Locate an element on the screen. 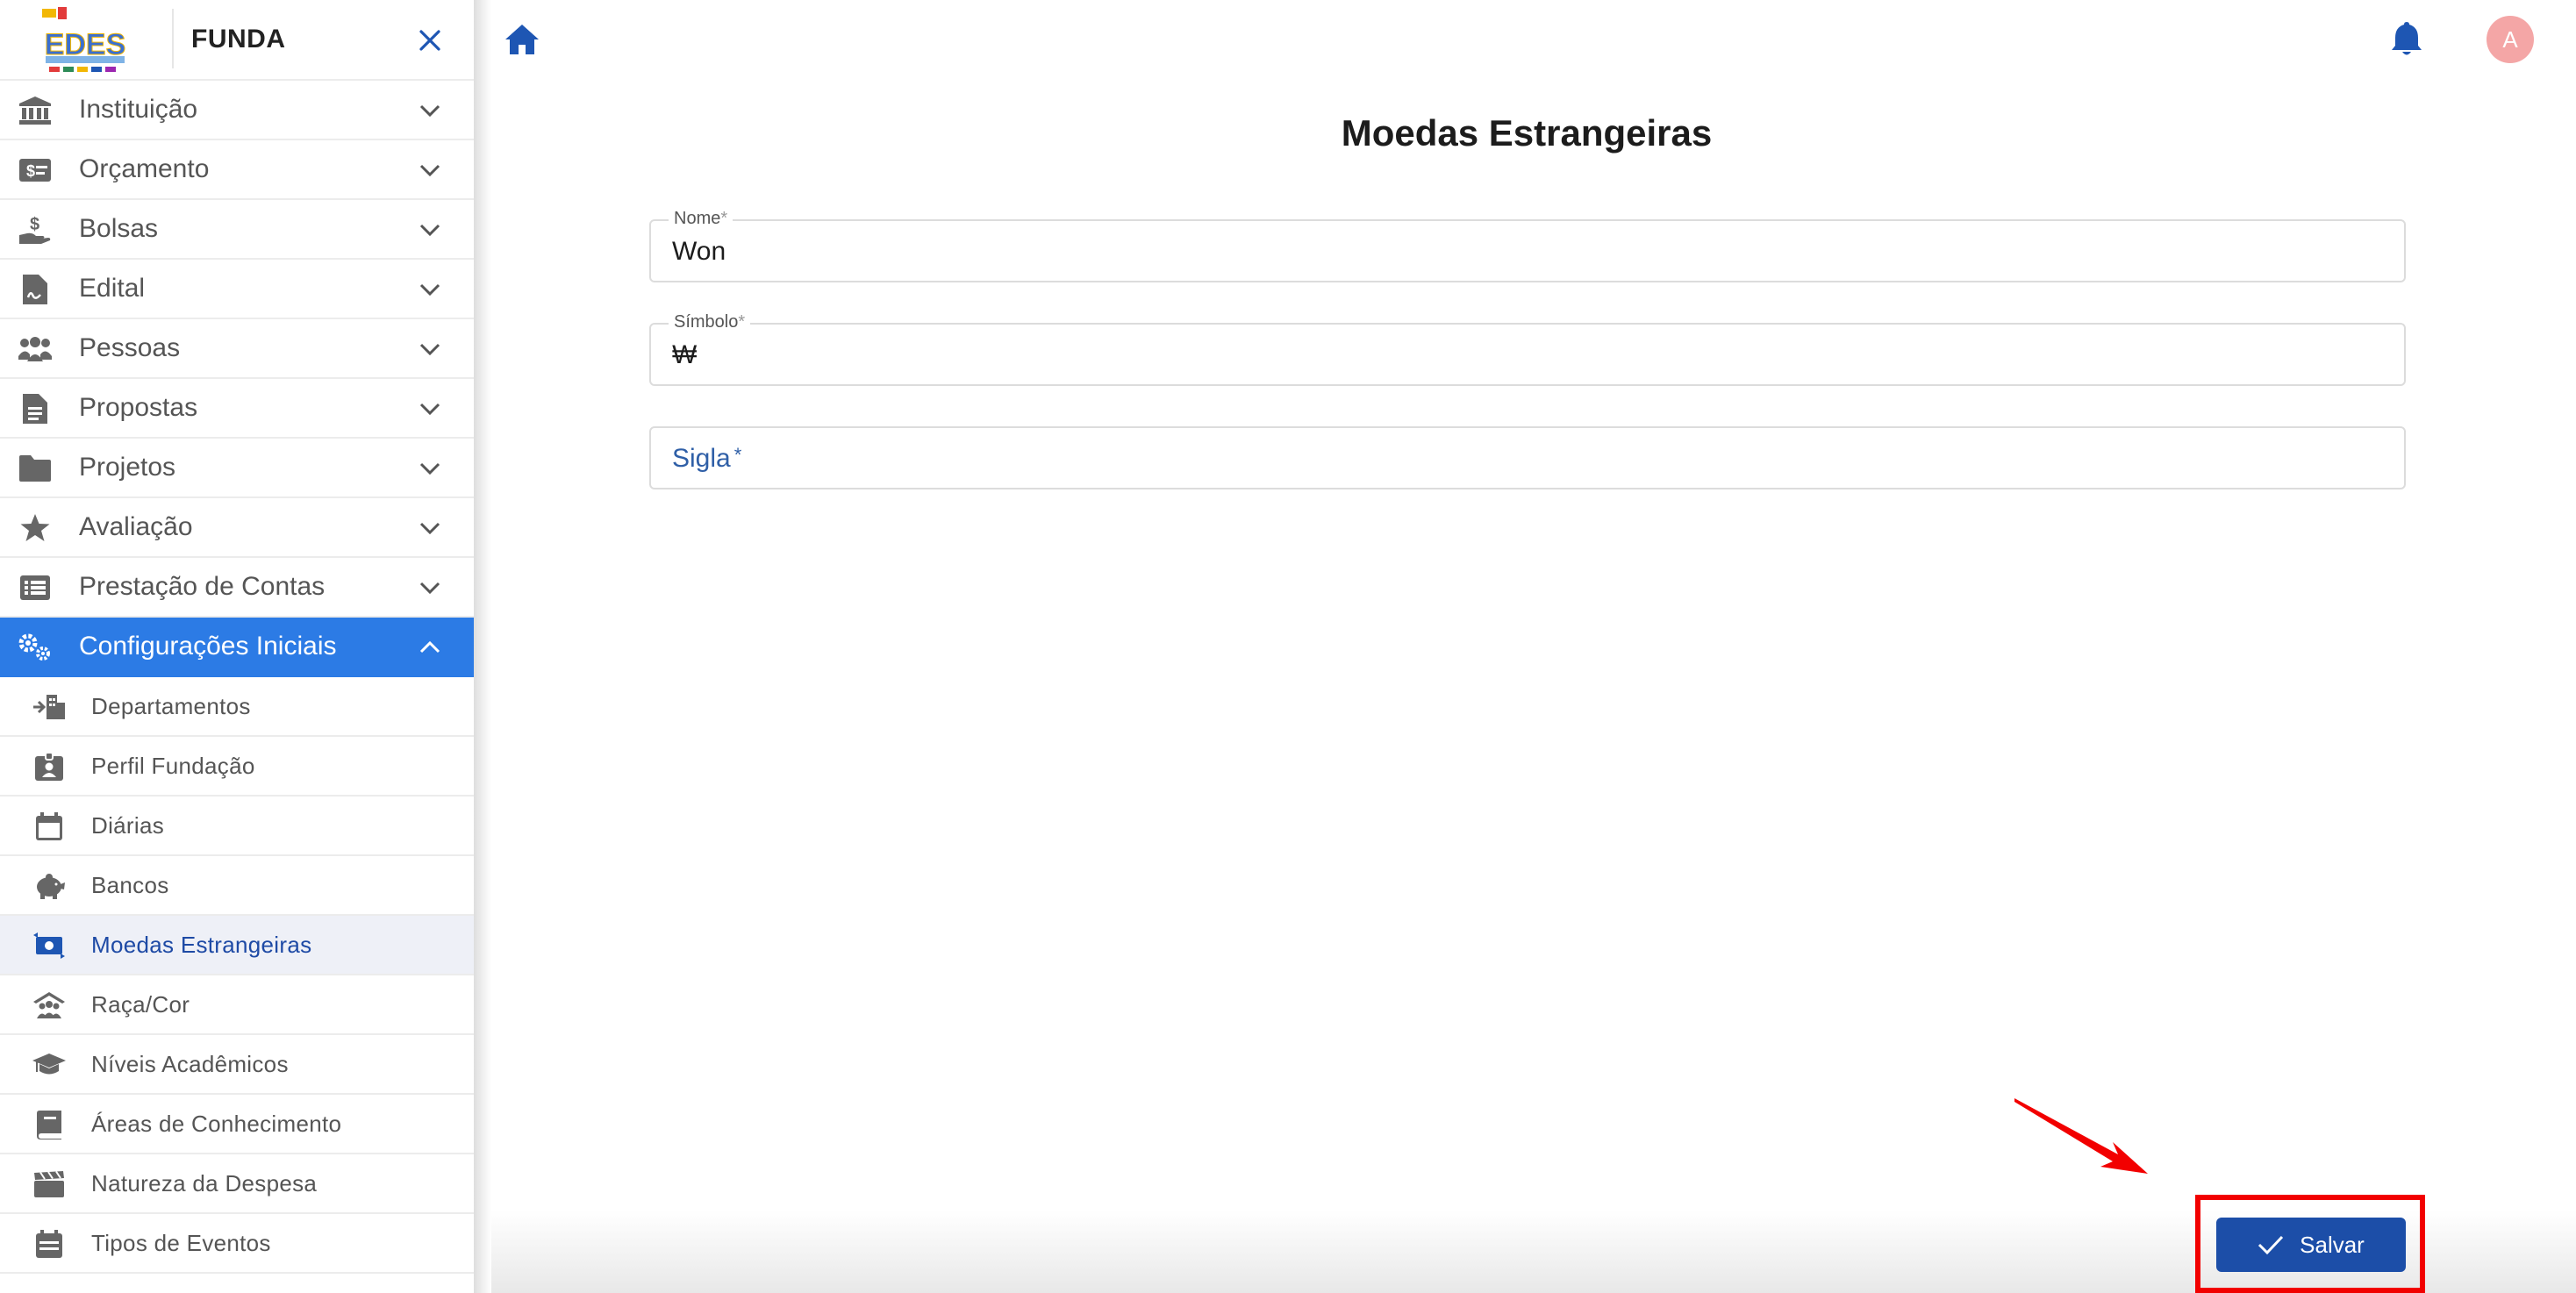 The height and width of the screenshot is (1293, 2576). svg-text: EDES is located at coordinates (85, 44).